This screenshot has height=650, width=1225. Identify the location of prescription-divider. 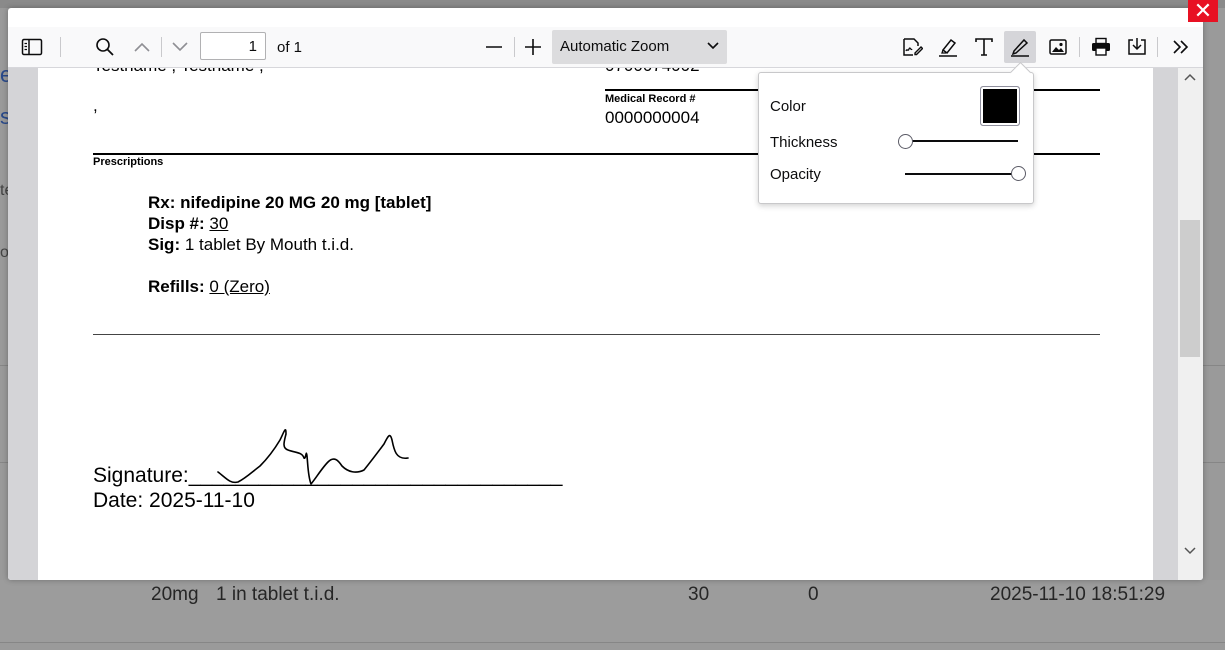
(596, 334).